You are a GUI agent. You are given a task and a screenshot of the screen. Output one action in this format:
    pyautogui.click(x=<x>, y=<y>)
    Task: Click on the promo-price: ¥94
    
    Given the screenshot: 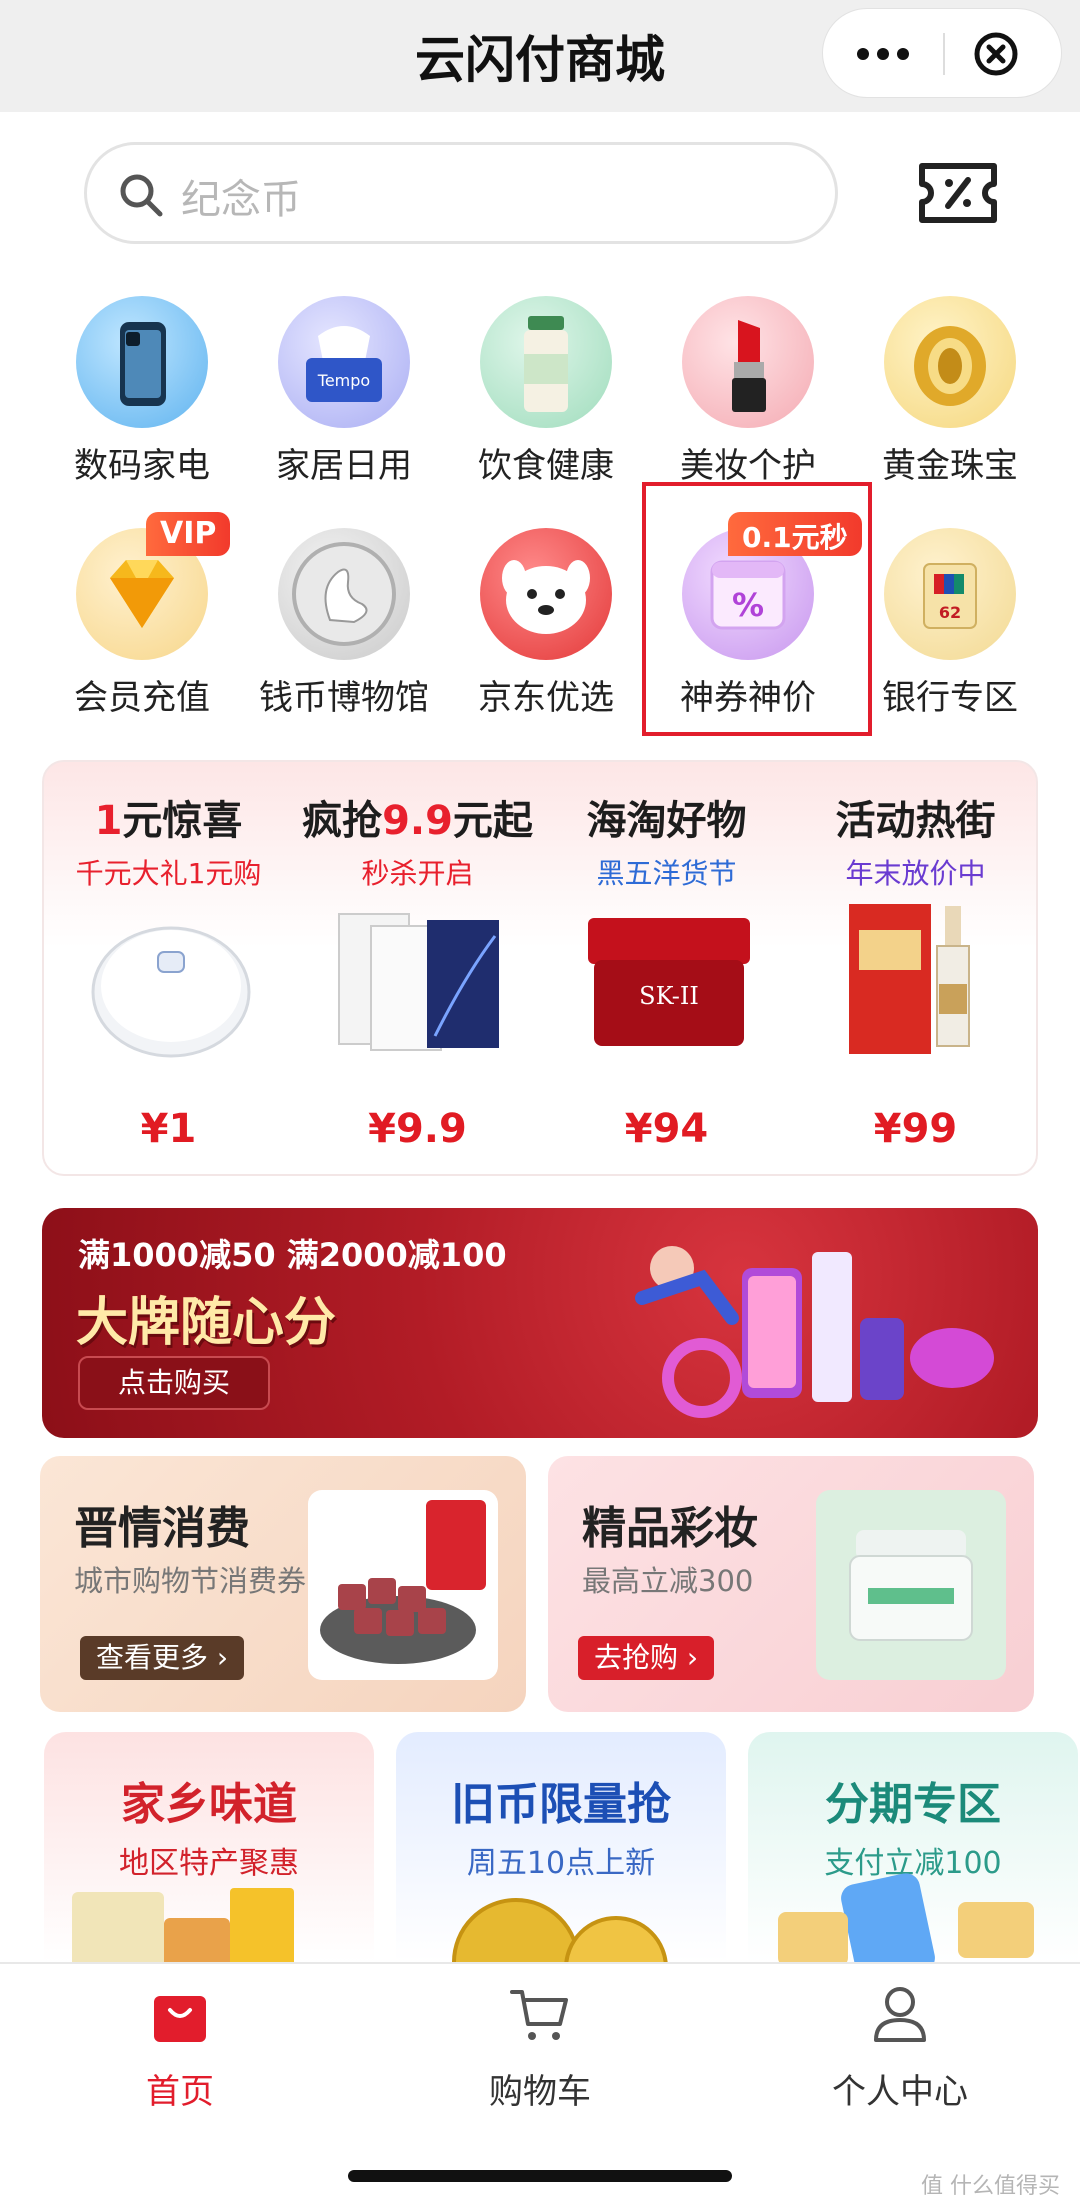 What is the action you would take?
    pyautogui.click(x=666, y=1129)
    